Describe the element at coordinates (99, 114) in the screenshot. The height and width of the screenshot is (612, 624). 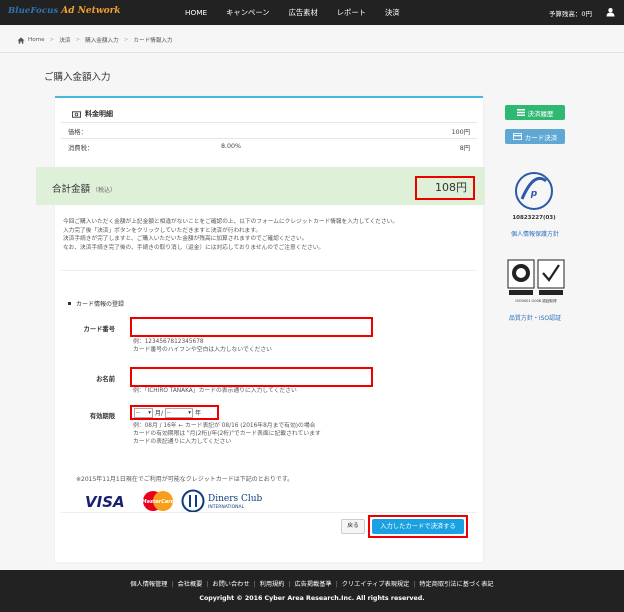
I see `fee-heading-label: 料金明細` at that location.